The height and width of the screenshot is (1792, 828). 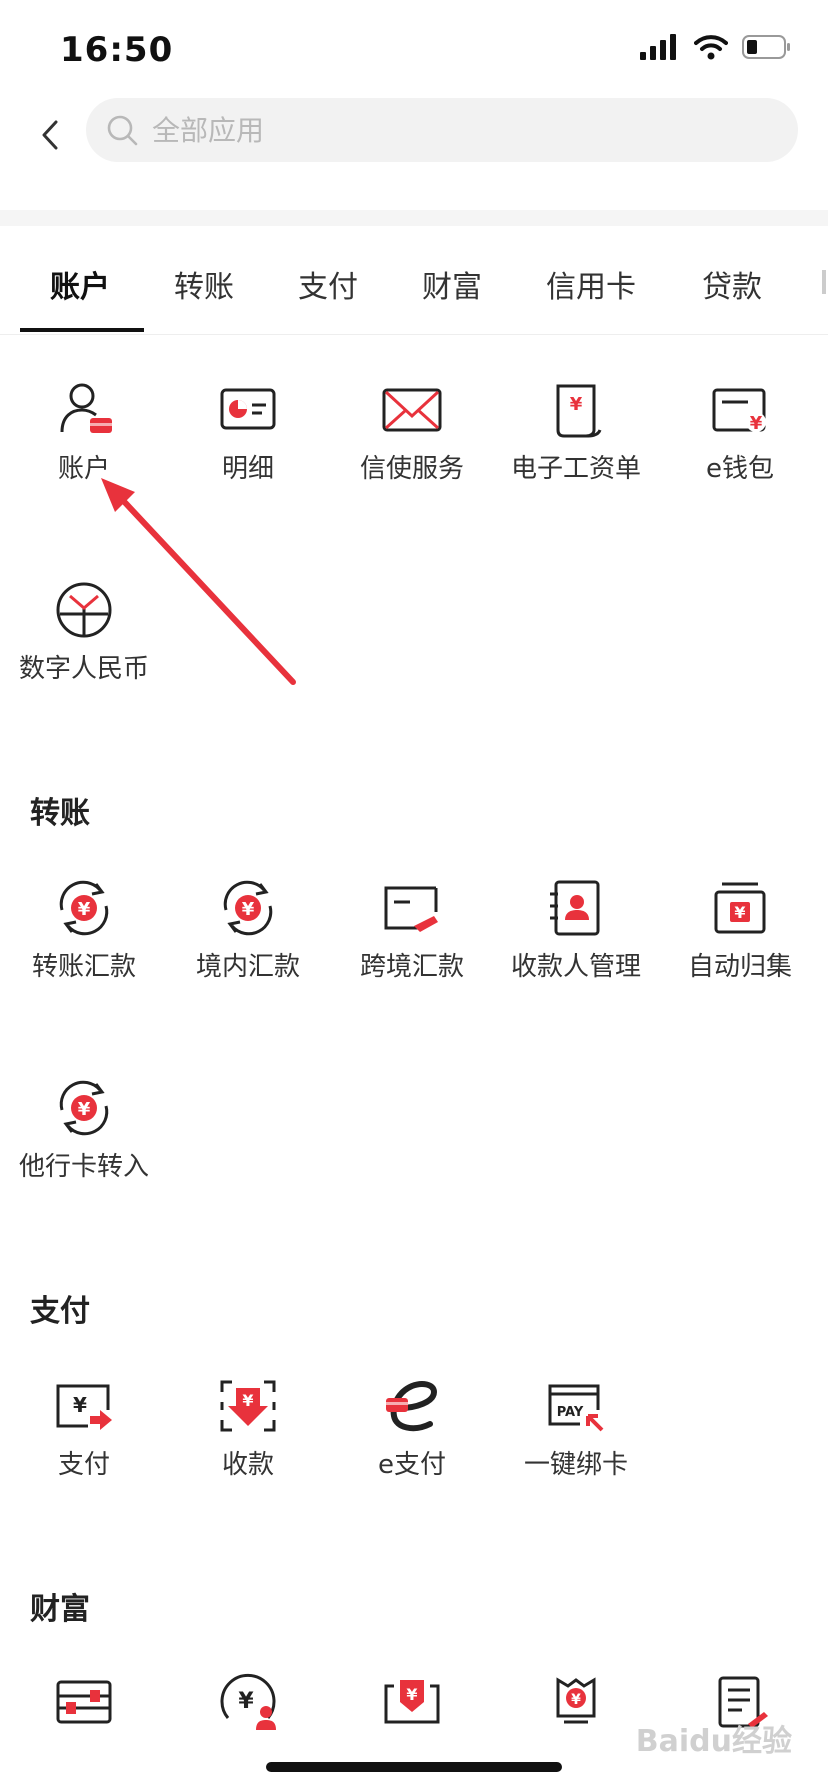 I want to click on receive-icon: ¥, so click(x=248, y=1406).